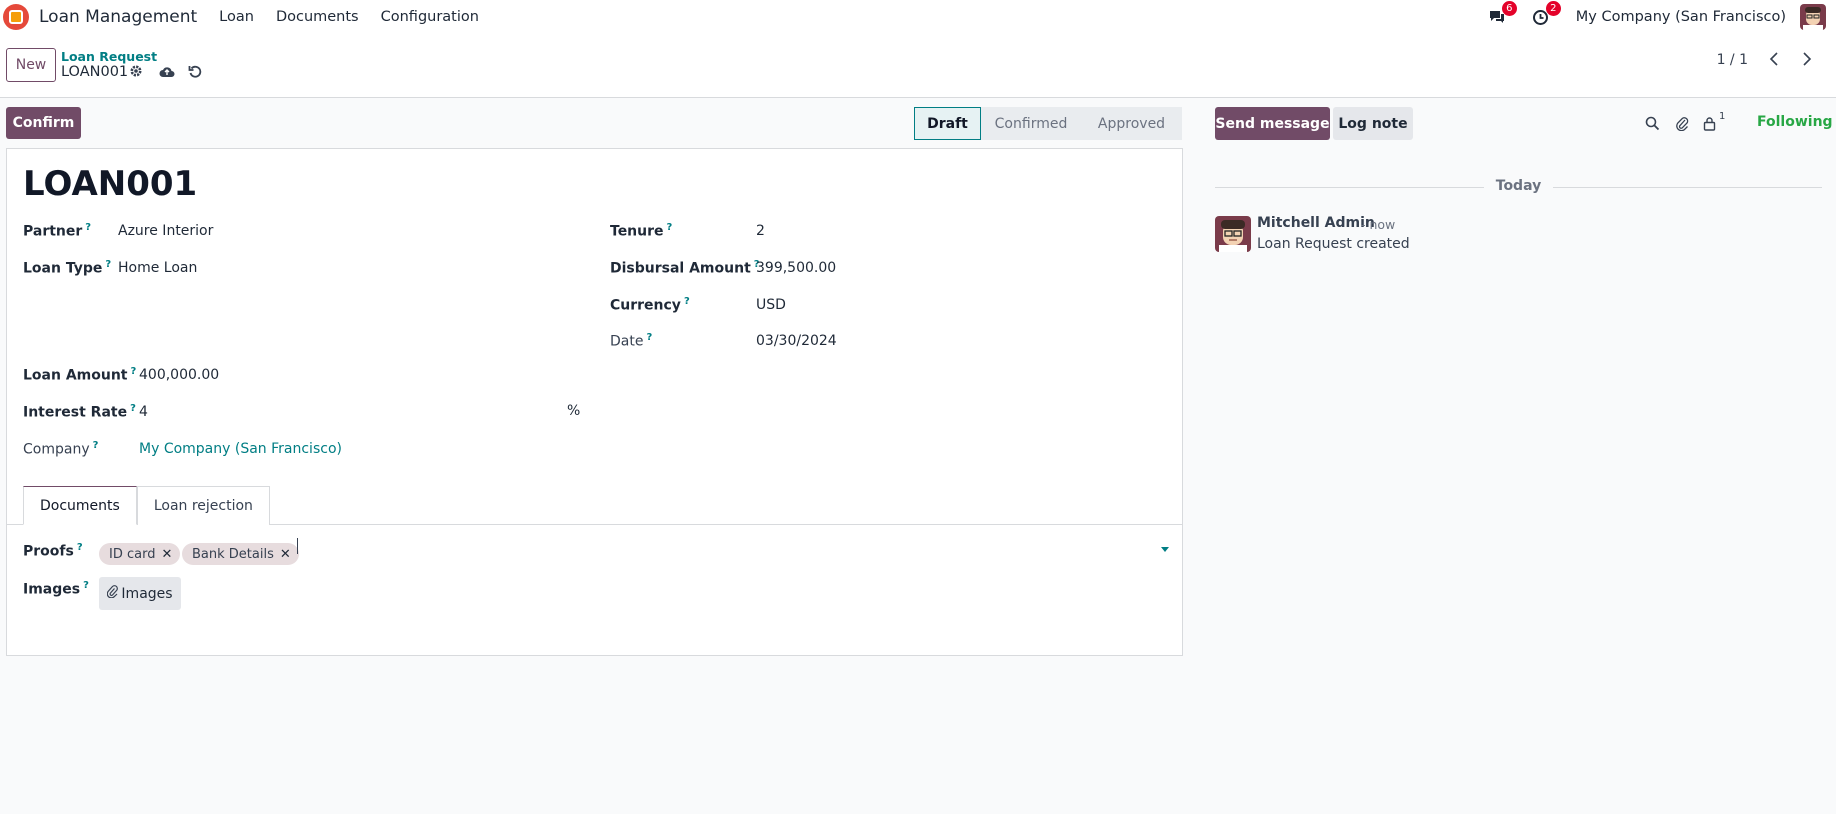  I want to click on interest-rate-label: Interest Rate?, so click(79, 412).